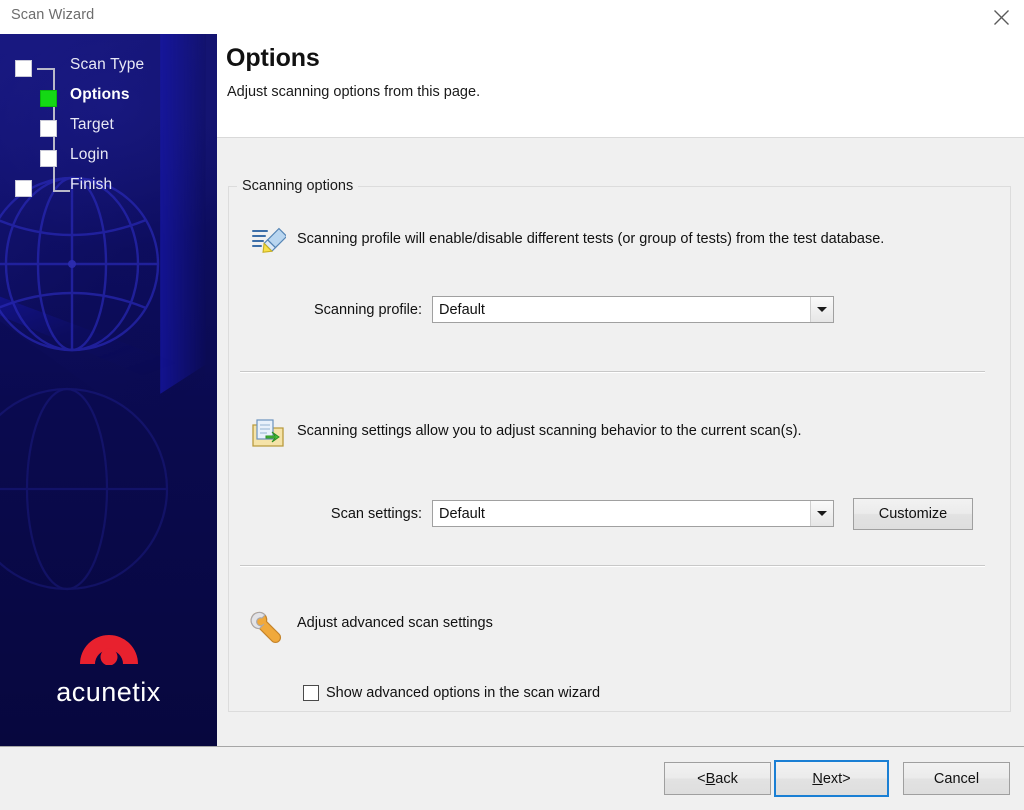  I want to click on step-label-options: Options, so click(100, 94).